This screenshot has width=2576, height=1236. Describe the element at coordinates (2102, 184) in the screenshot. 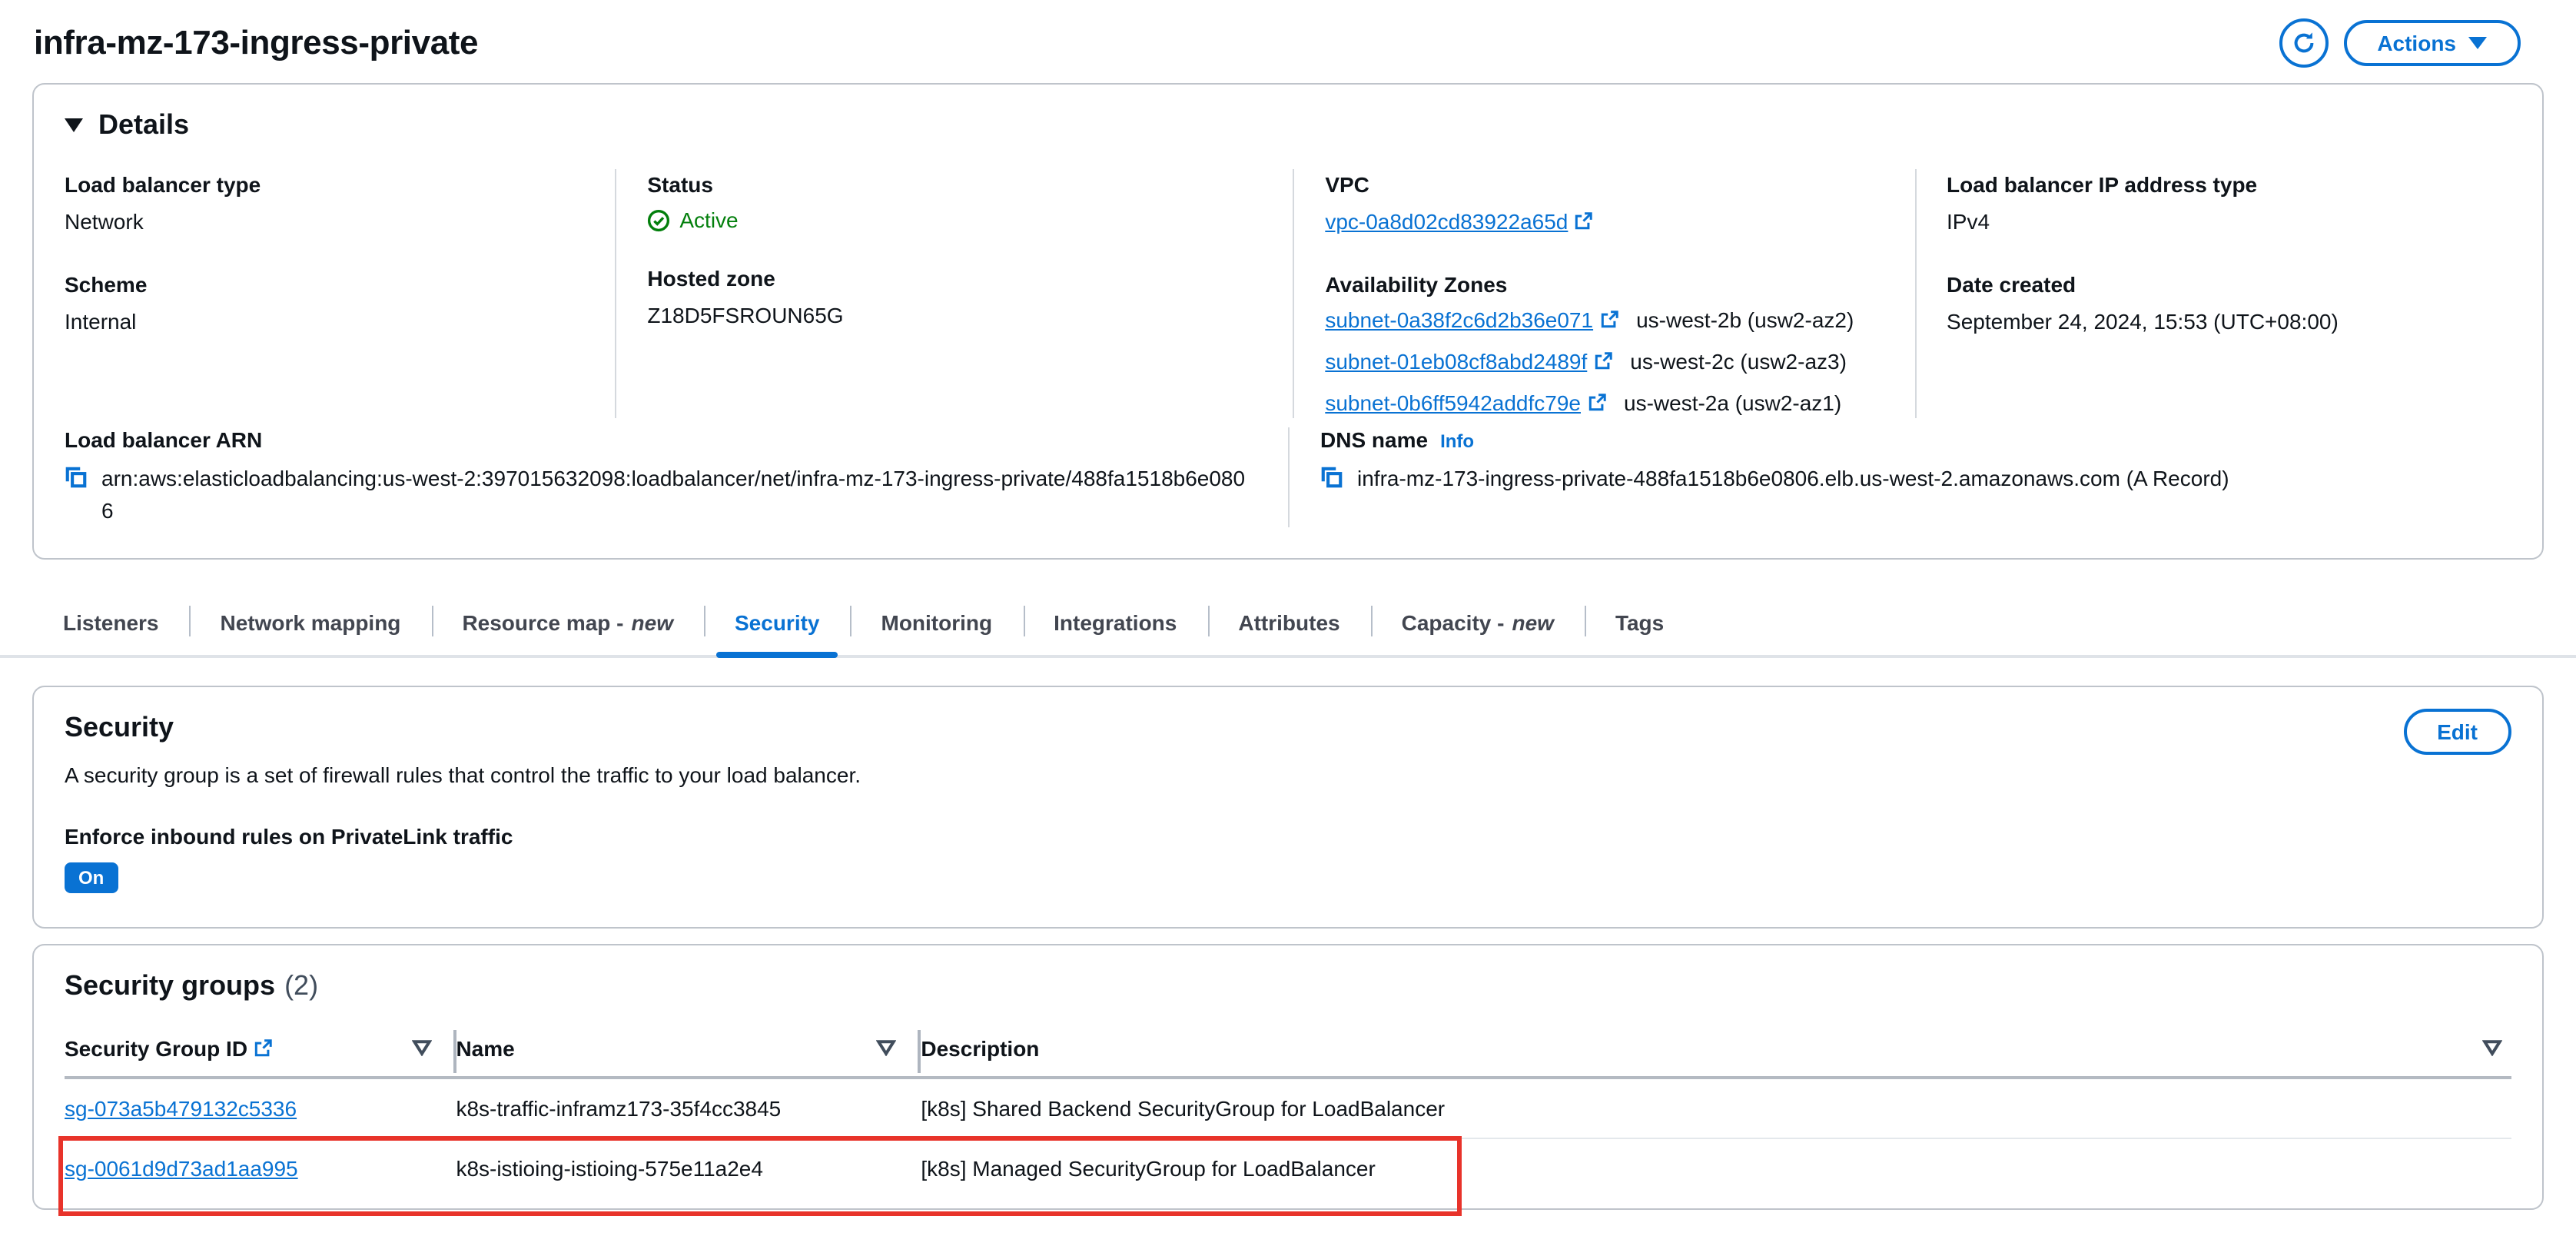

I see `ip-type-label: Load balancer IP address type` at that location.